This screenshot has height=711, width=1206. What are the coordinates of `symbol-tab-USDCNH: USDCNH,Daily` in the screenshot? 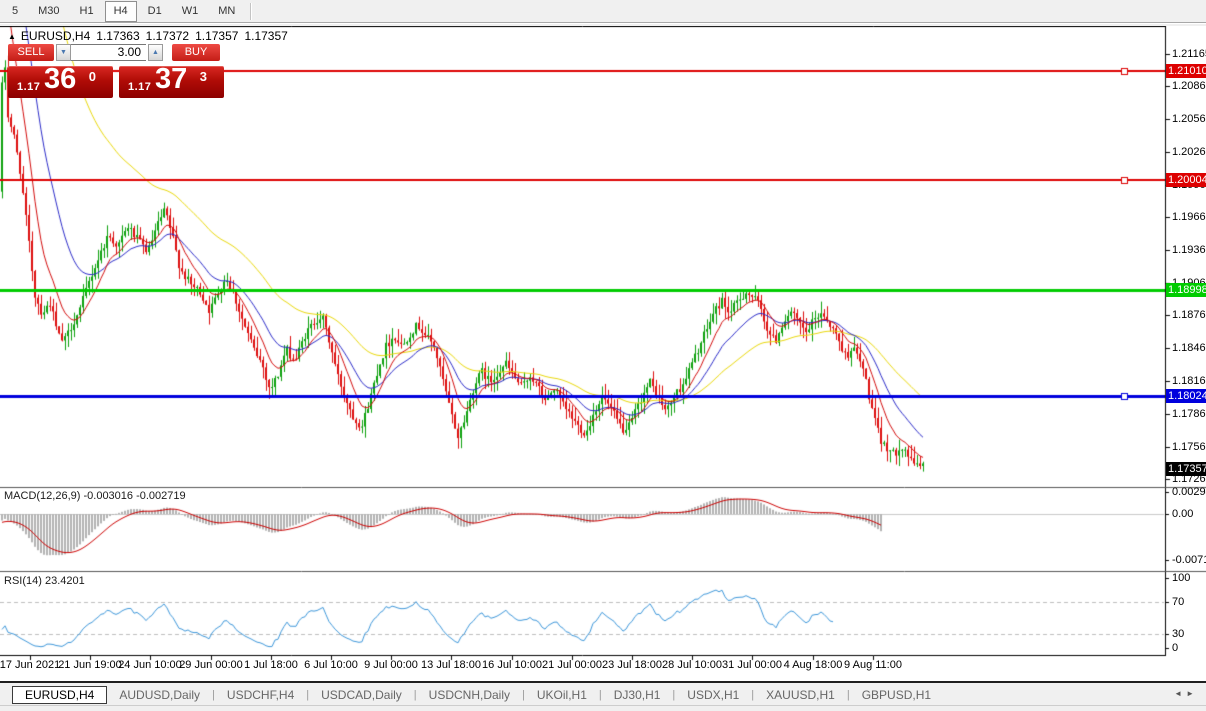 It's located at (469, 695).